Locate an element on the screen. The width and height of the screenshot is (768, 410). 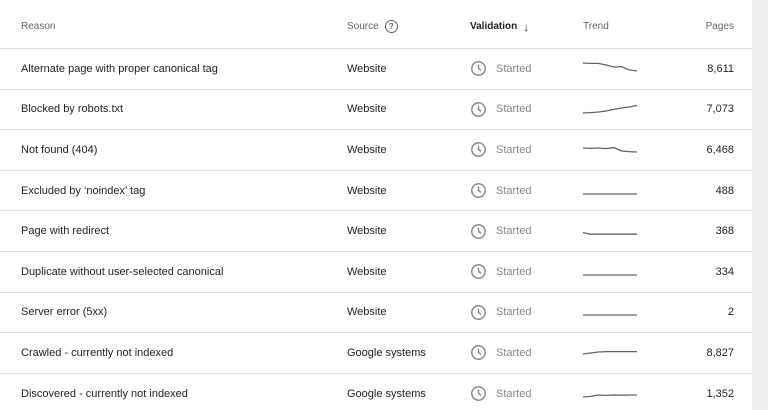
reason-cell: Not found (404) is located at coordinates (59, 149).